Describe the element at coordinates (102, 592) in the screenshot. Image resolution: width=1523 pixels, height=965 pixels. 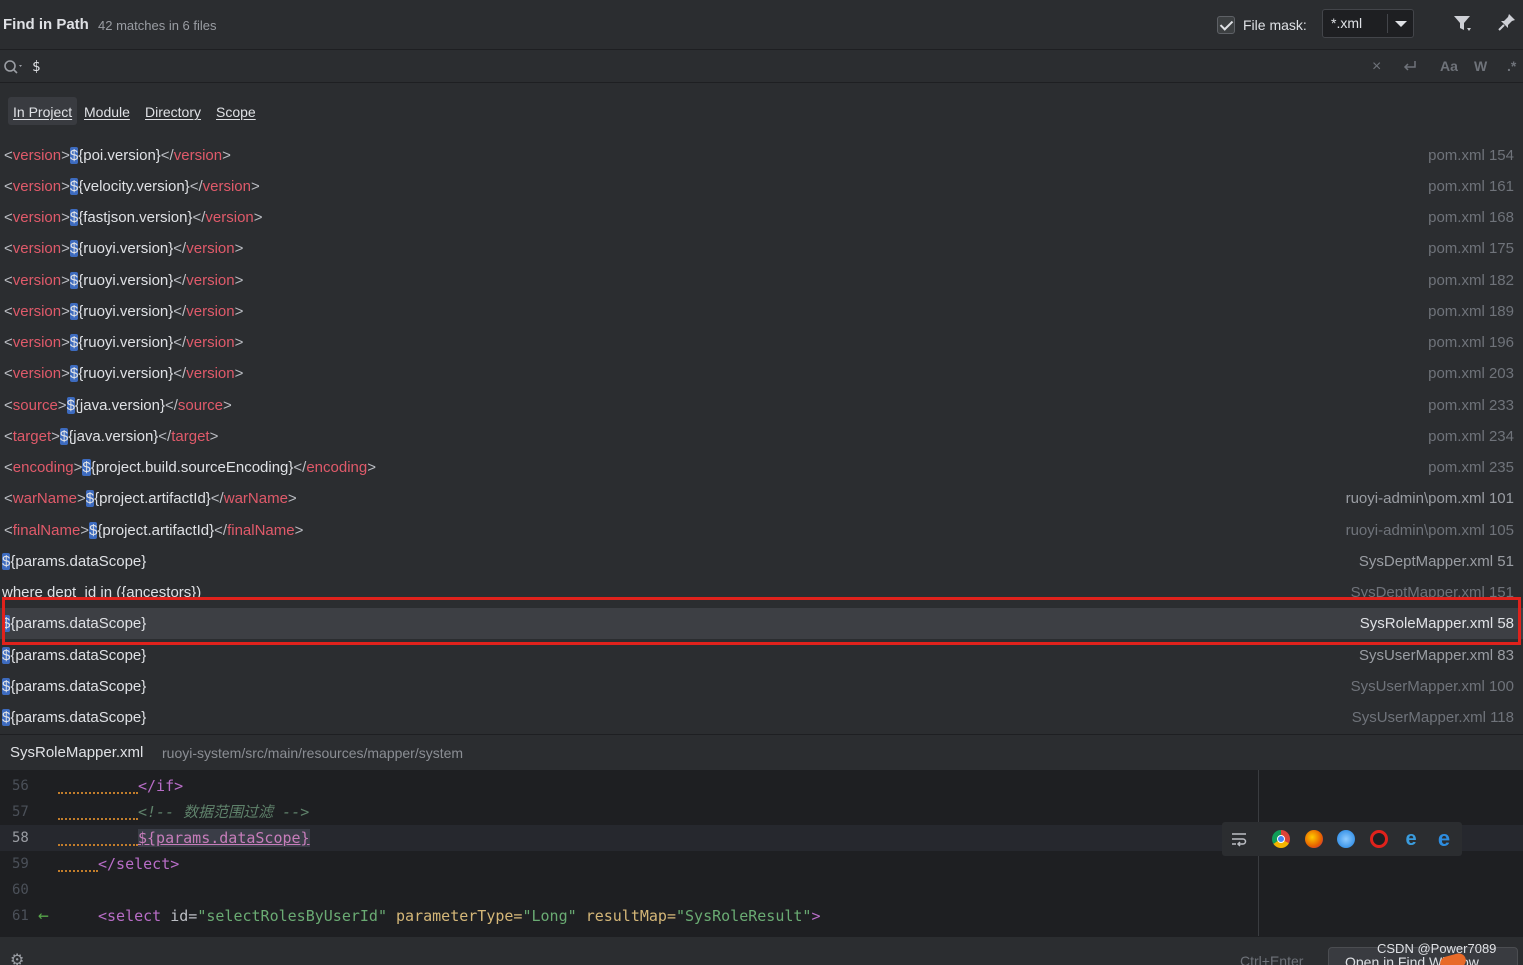
I see `match-text: where dept_id in ({ancestors})` at that location.